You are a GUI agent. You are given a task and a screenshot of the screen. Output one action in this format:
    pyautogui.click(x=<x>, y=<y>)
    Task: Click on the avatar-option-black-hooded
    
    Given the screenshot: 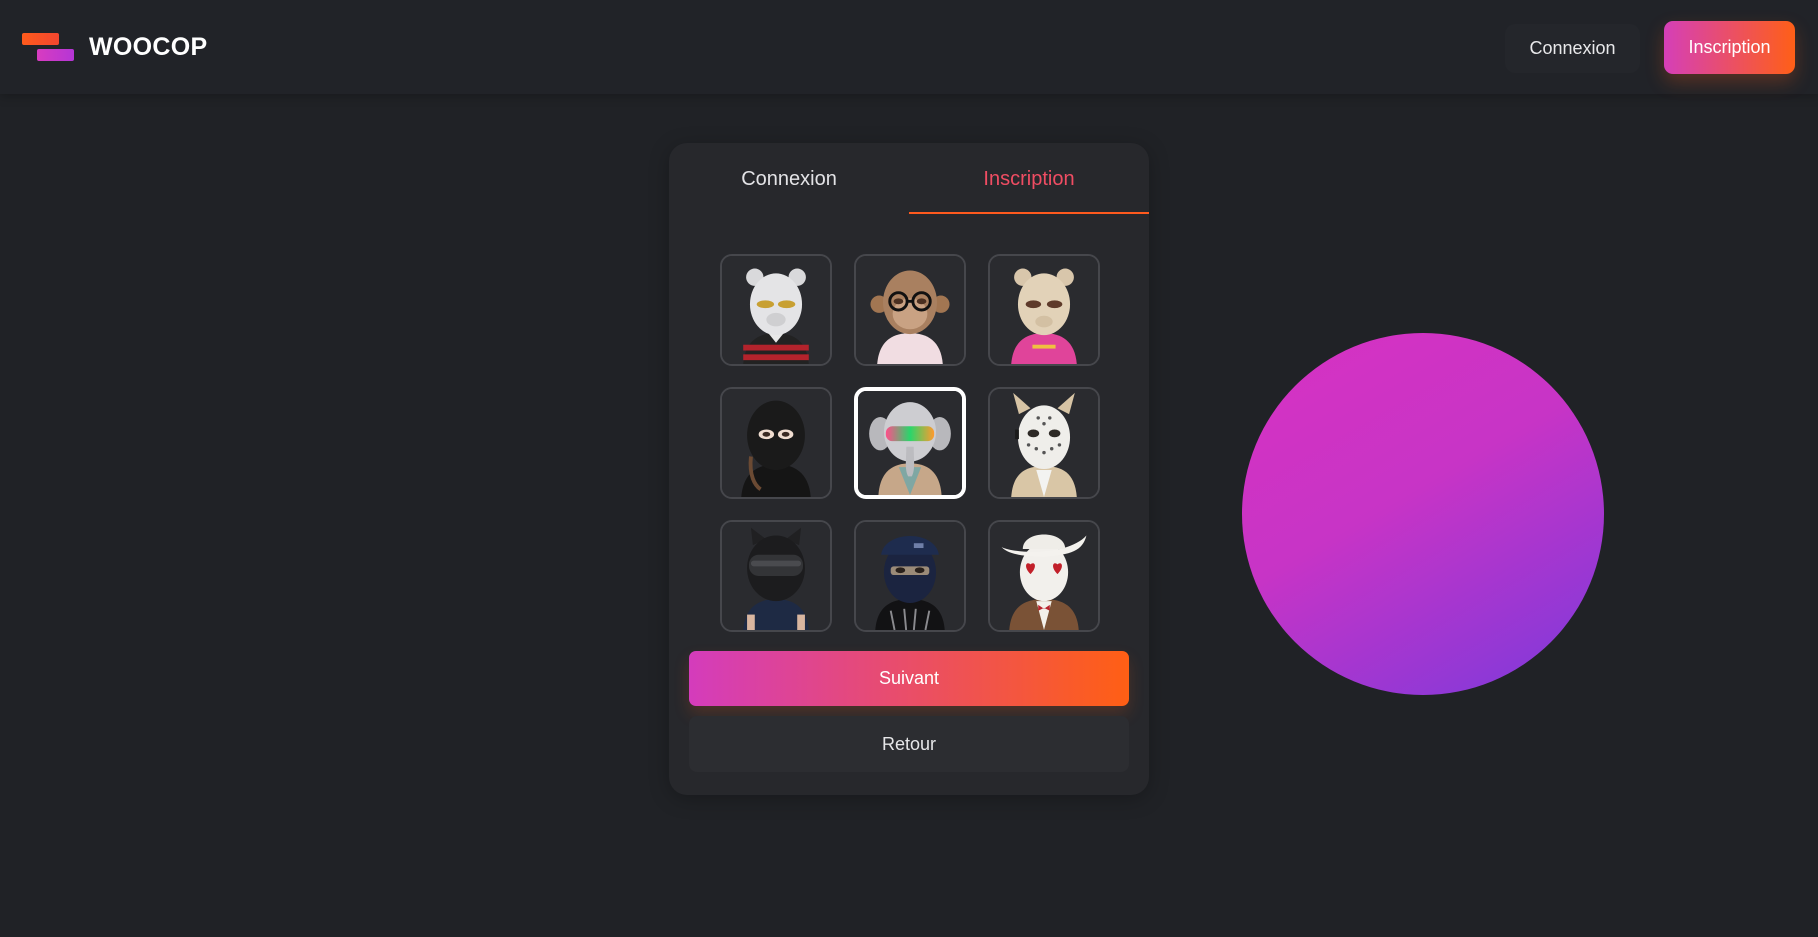 What is the action you would take?
    pyautogui.click(x=776, y=443)
    